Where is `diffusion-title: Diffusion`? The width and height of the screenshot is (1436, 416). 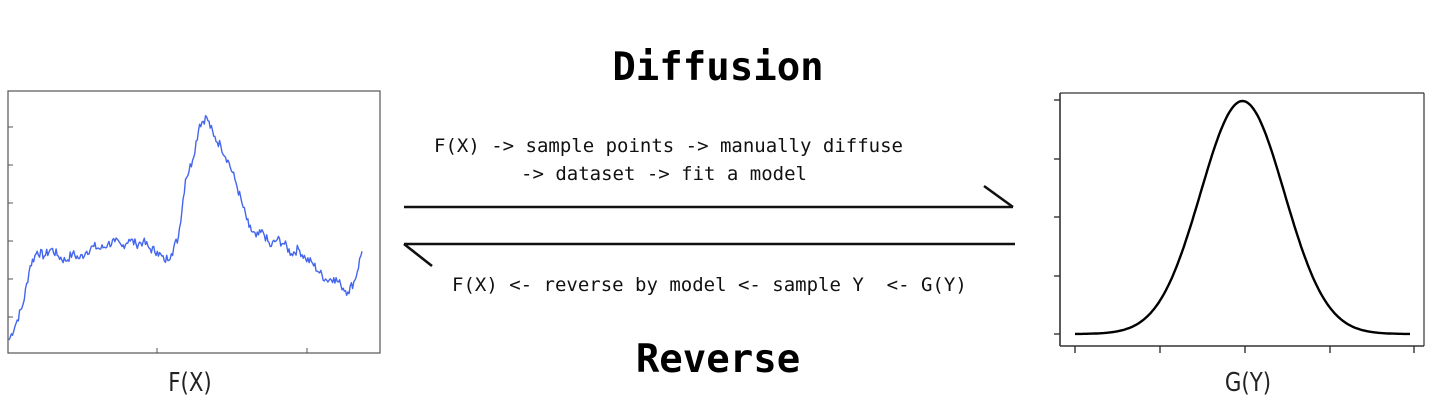 diffusion-title: Diffusion is located at coordinates (718, 67).